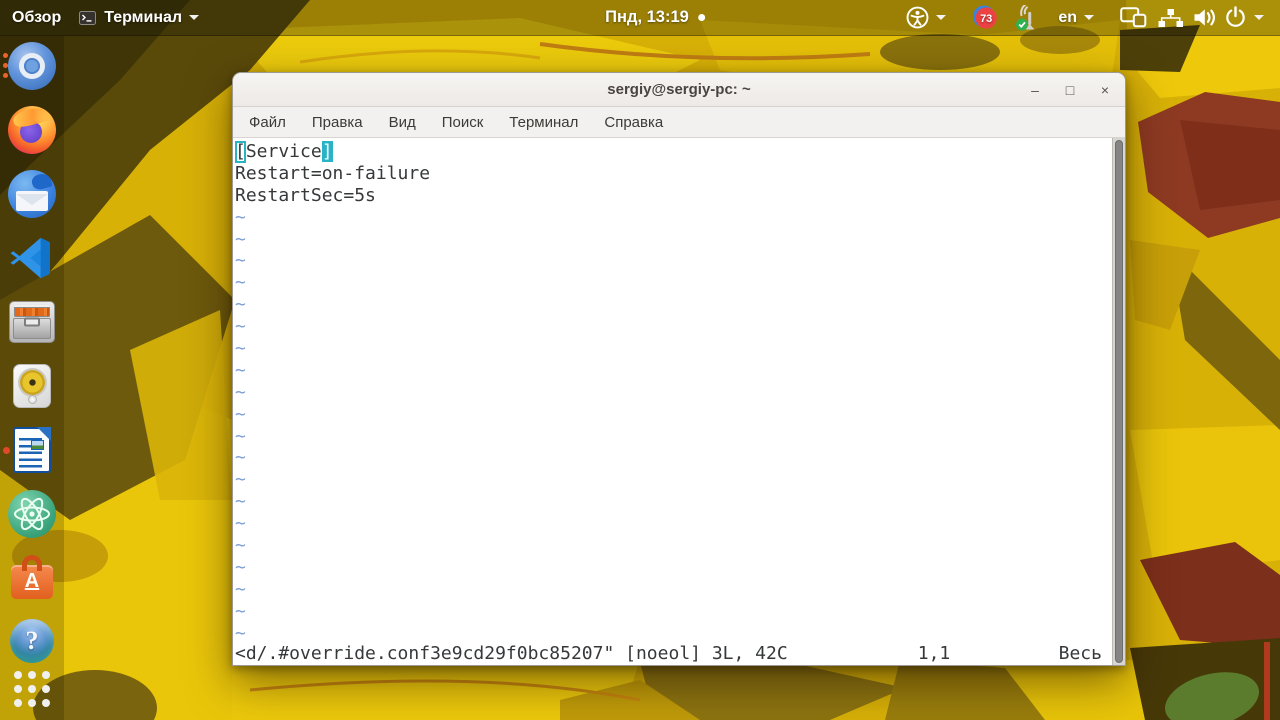 The height and width of the screenshot is (720, 1280). I want to click on app-grid-icon, so click(32, 689).